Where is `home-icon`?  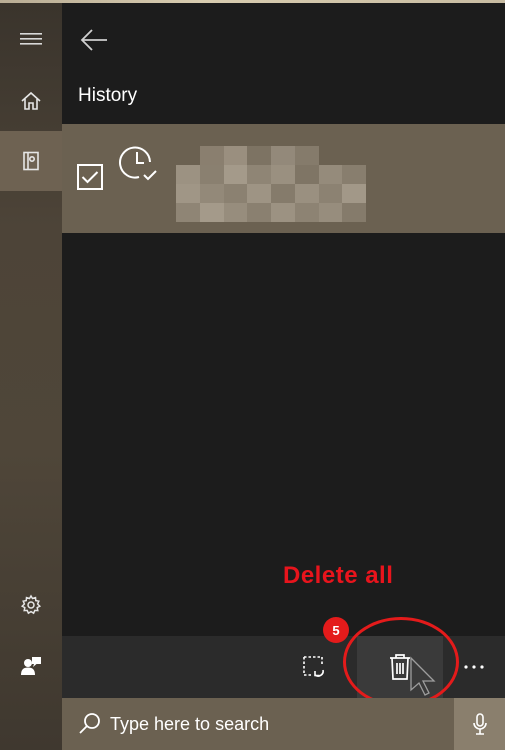 home-icon is located at coordinates (31, 100).